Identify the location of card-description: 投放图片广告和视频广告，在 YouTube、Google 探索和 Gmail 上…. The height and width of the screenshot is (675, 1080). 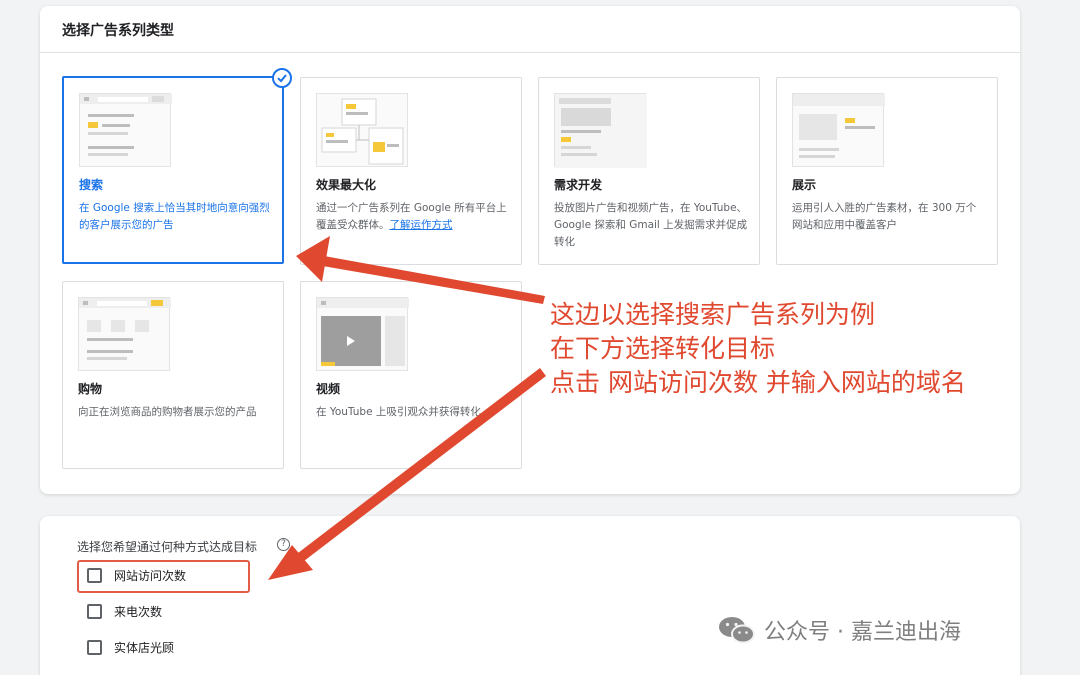
(651, 225).